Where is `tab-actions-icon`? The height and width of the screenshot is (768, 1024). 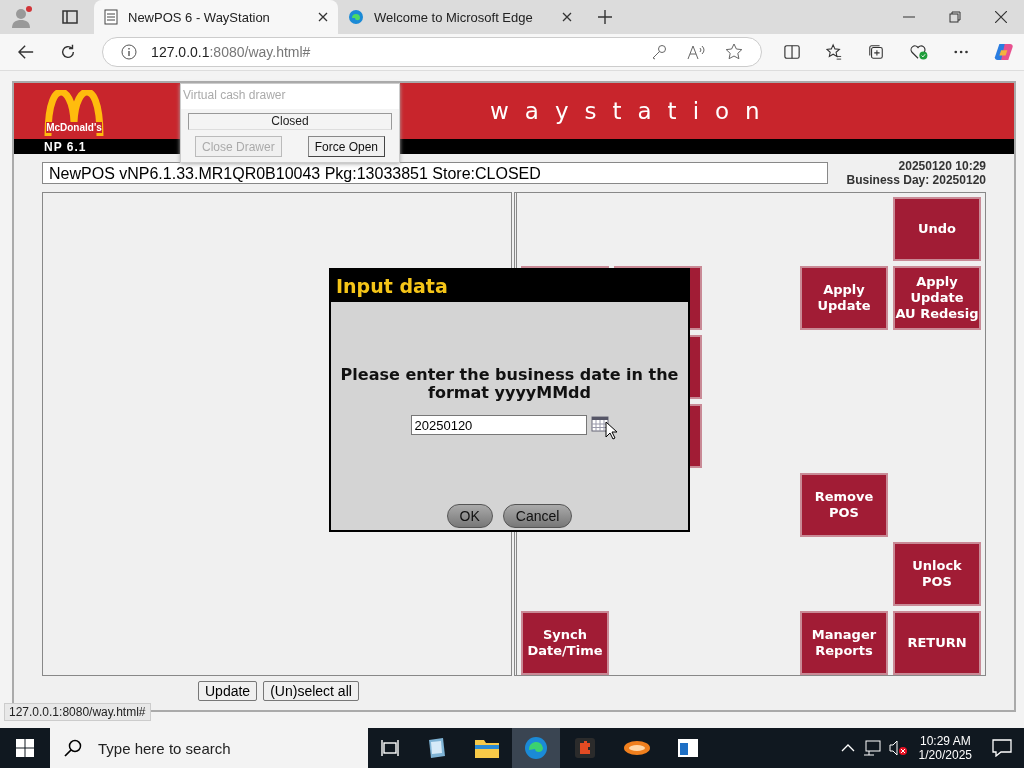
tab-actions-icon is located at coordinates (70, 17).